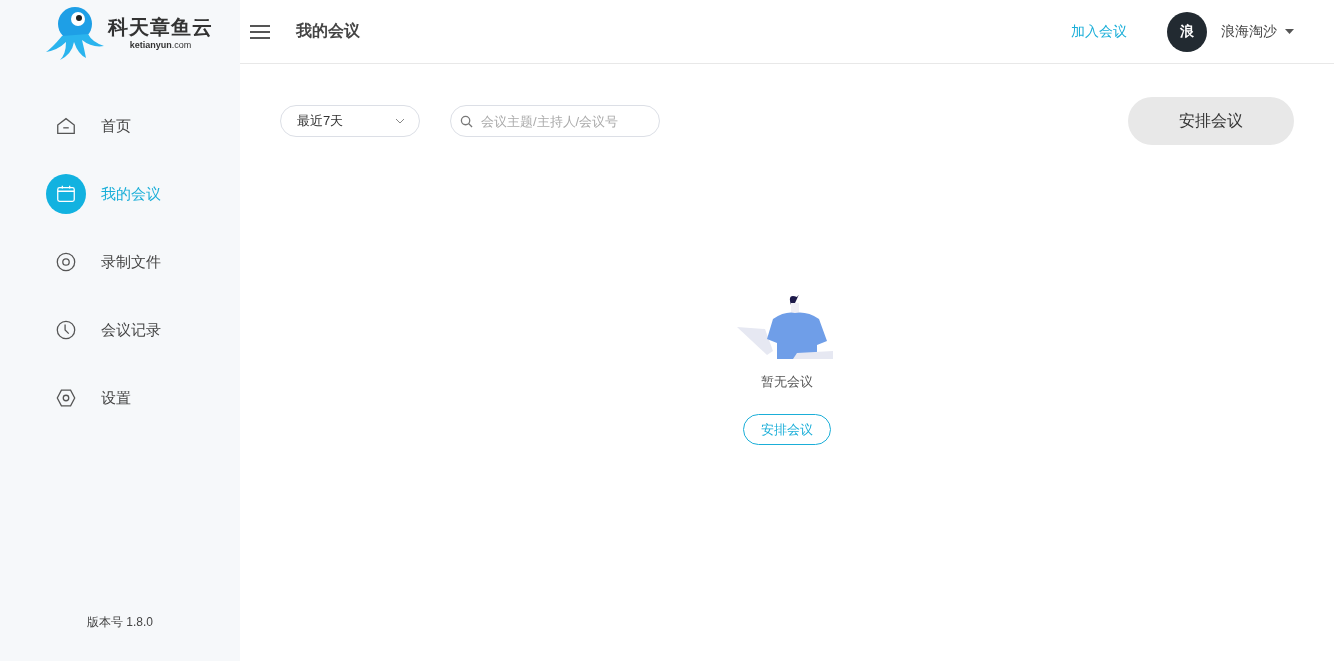  I want to click on user-avatar: 浪, so click(1187, 31).